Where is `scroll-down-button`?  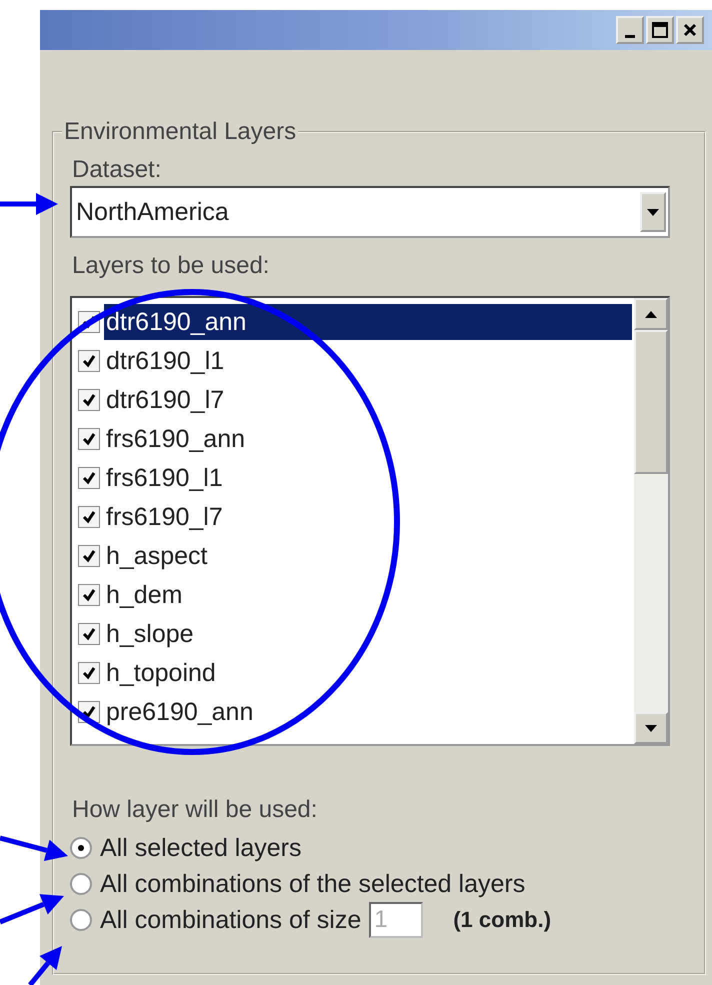
scroll-down-button is located at coordinates (651, 728).